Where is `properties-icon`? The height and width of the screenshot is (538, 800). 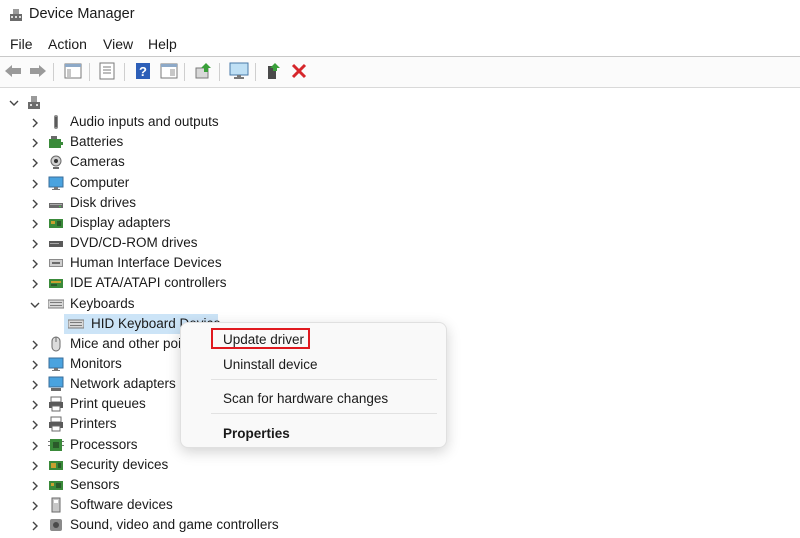
properties-icon is located at coordinates (107, 71).